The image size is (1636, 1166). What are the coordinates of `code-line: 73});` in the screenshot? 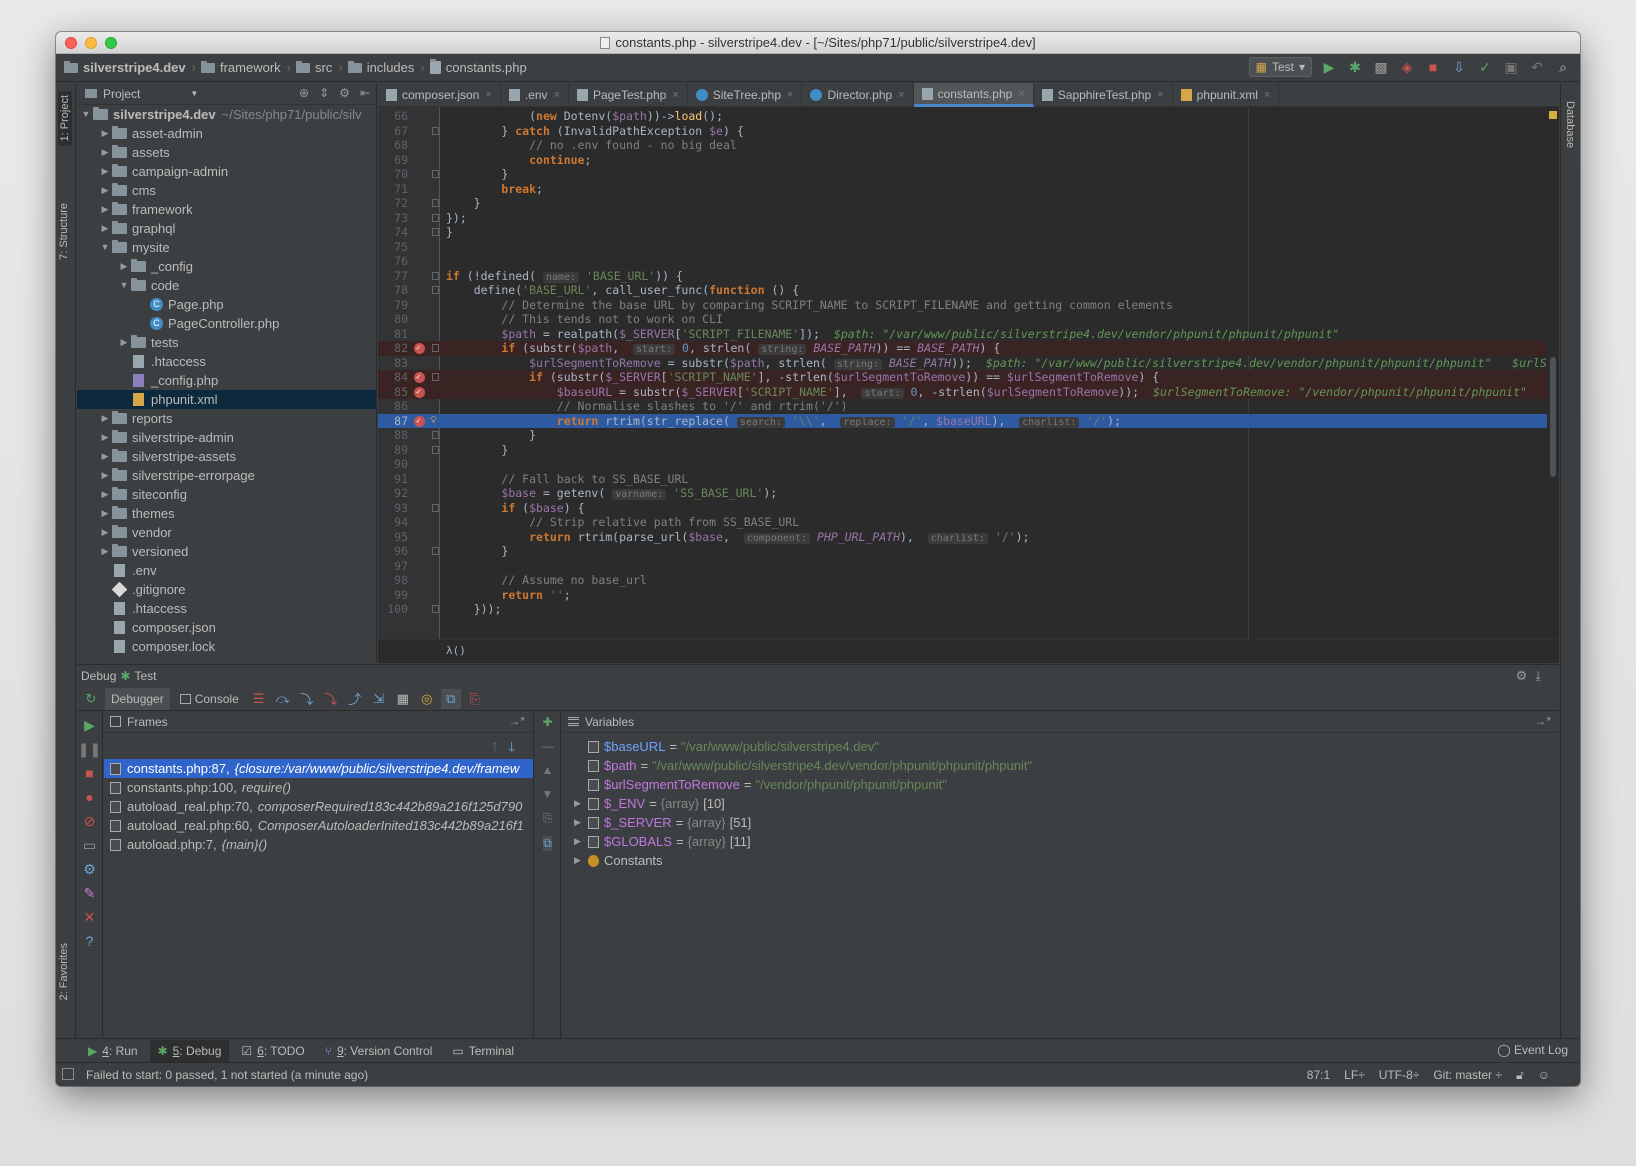 It's located at (968, 218).